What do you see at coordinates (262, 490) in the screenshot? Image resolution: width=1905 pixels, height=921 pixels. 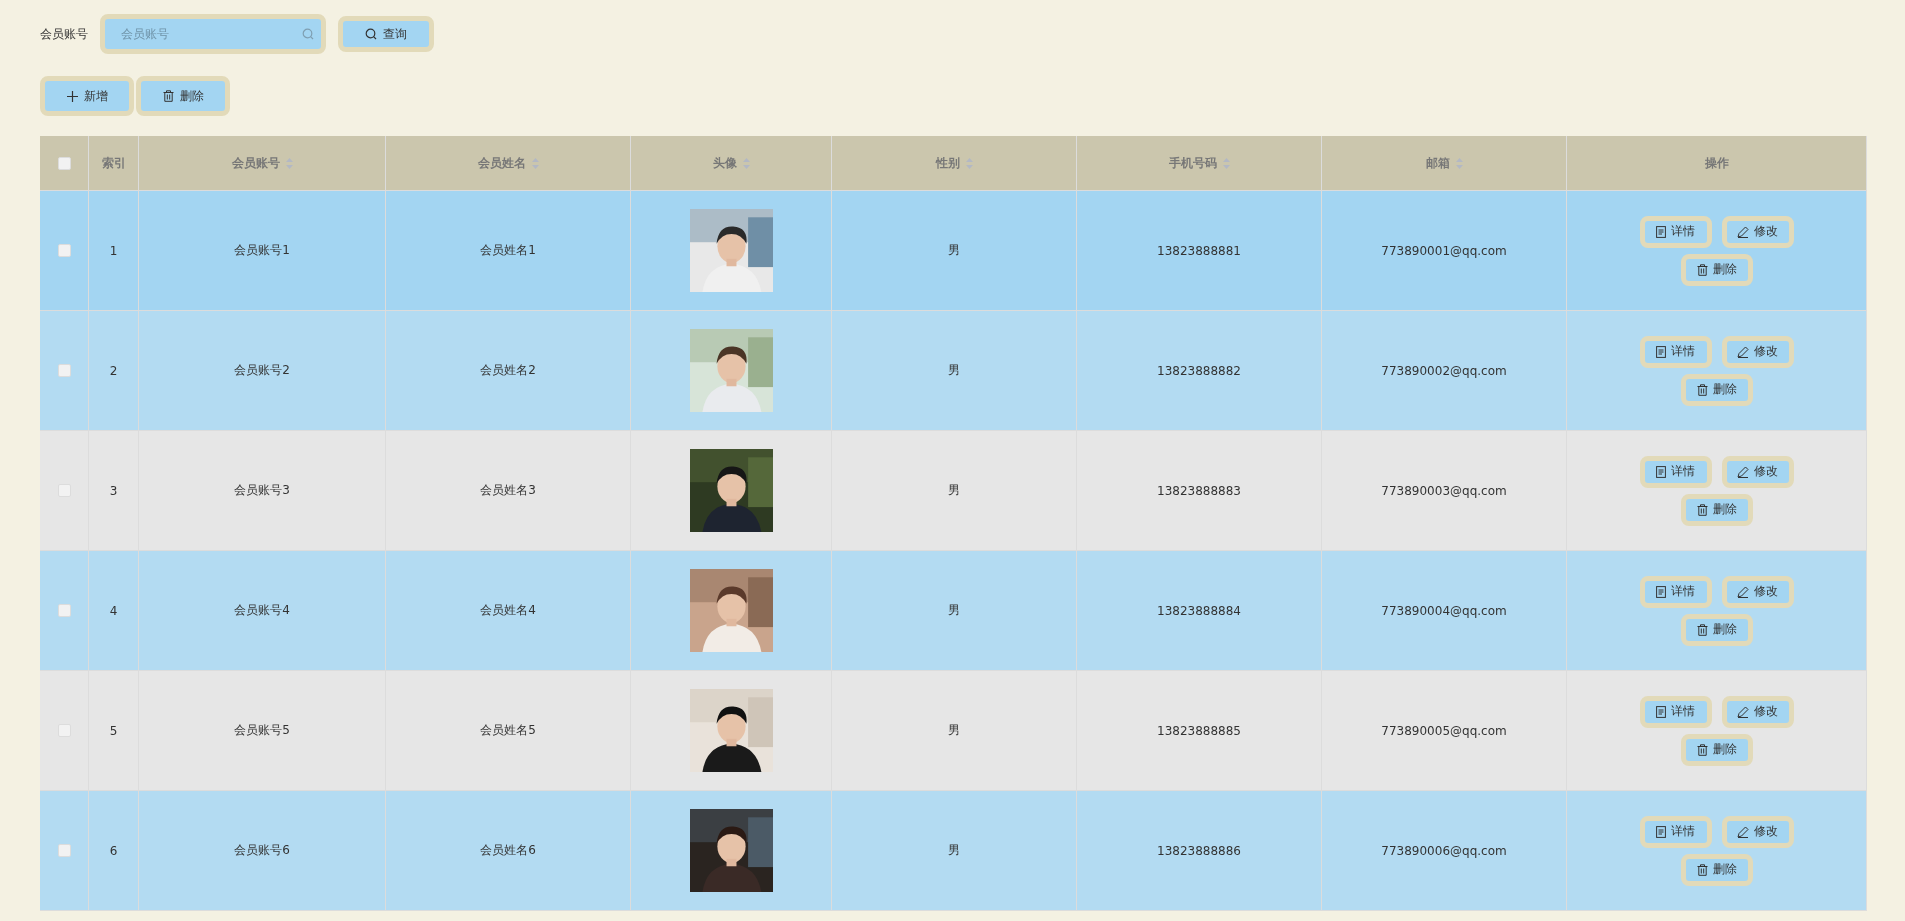 I see `account-cell: 会员账号3` at bounding box center [262, 490].